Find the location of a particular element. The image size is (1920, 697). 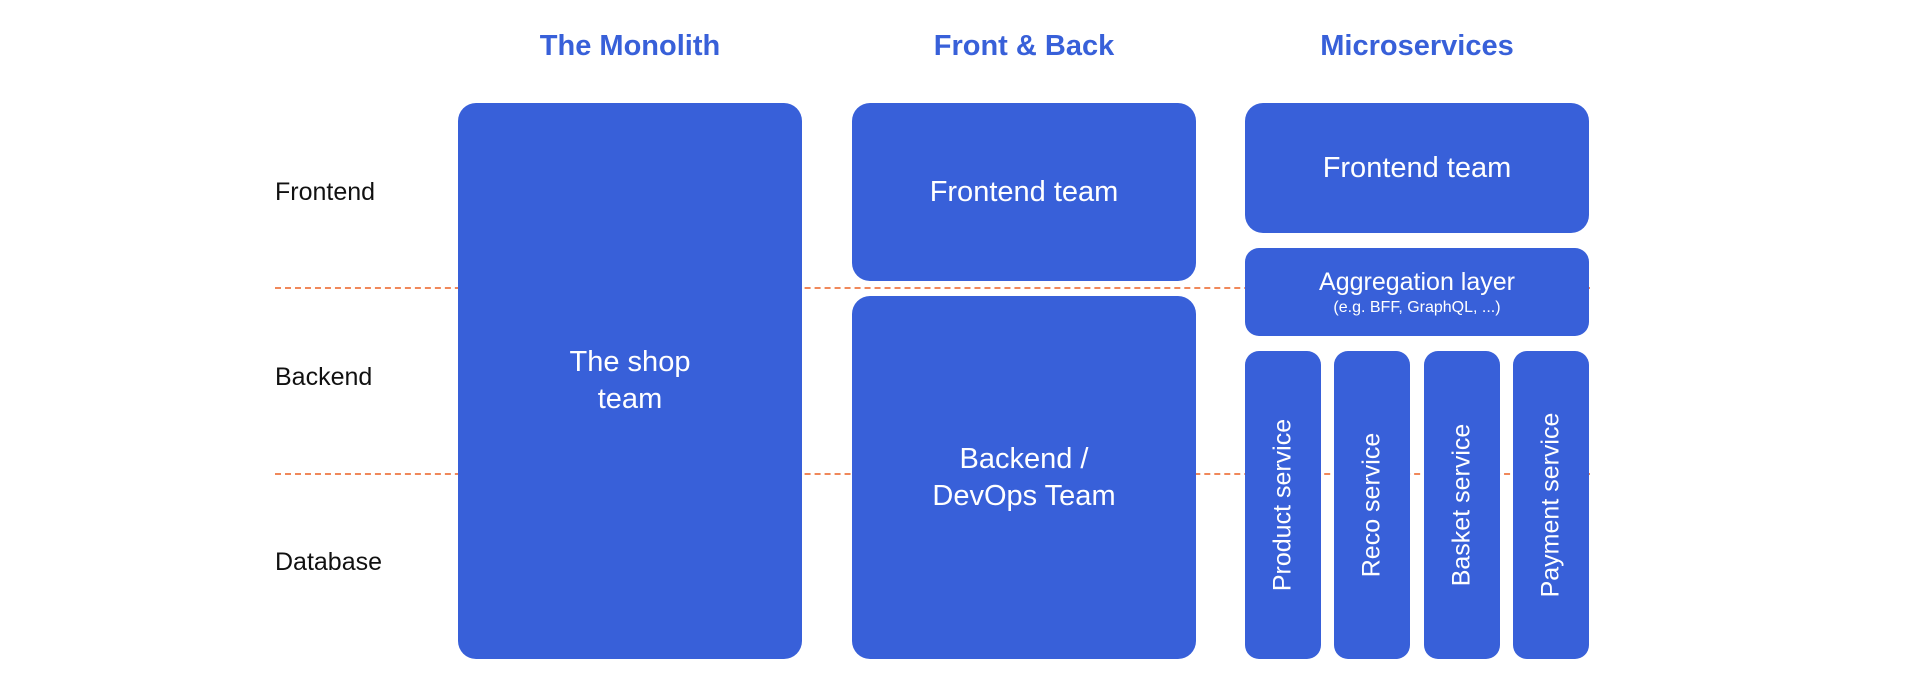

column-title-microservices: Microservices is located at coordinates (1417, 46).